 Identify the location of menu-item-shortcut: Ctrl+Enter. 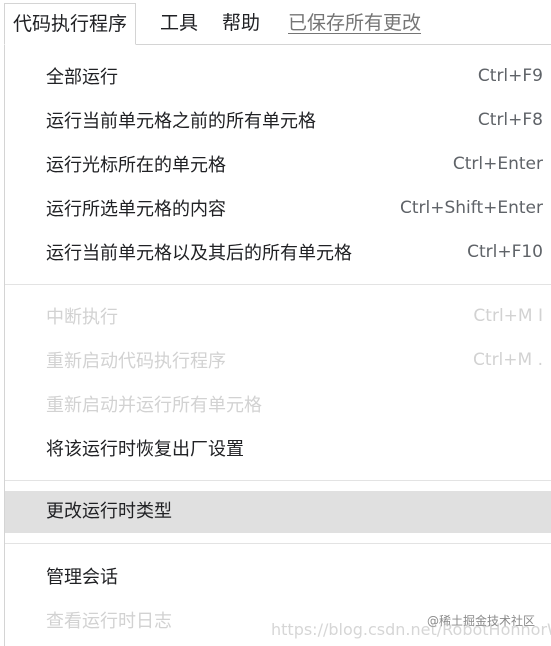
(497, 164).